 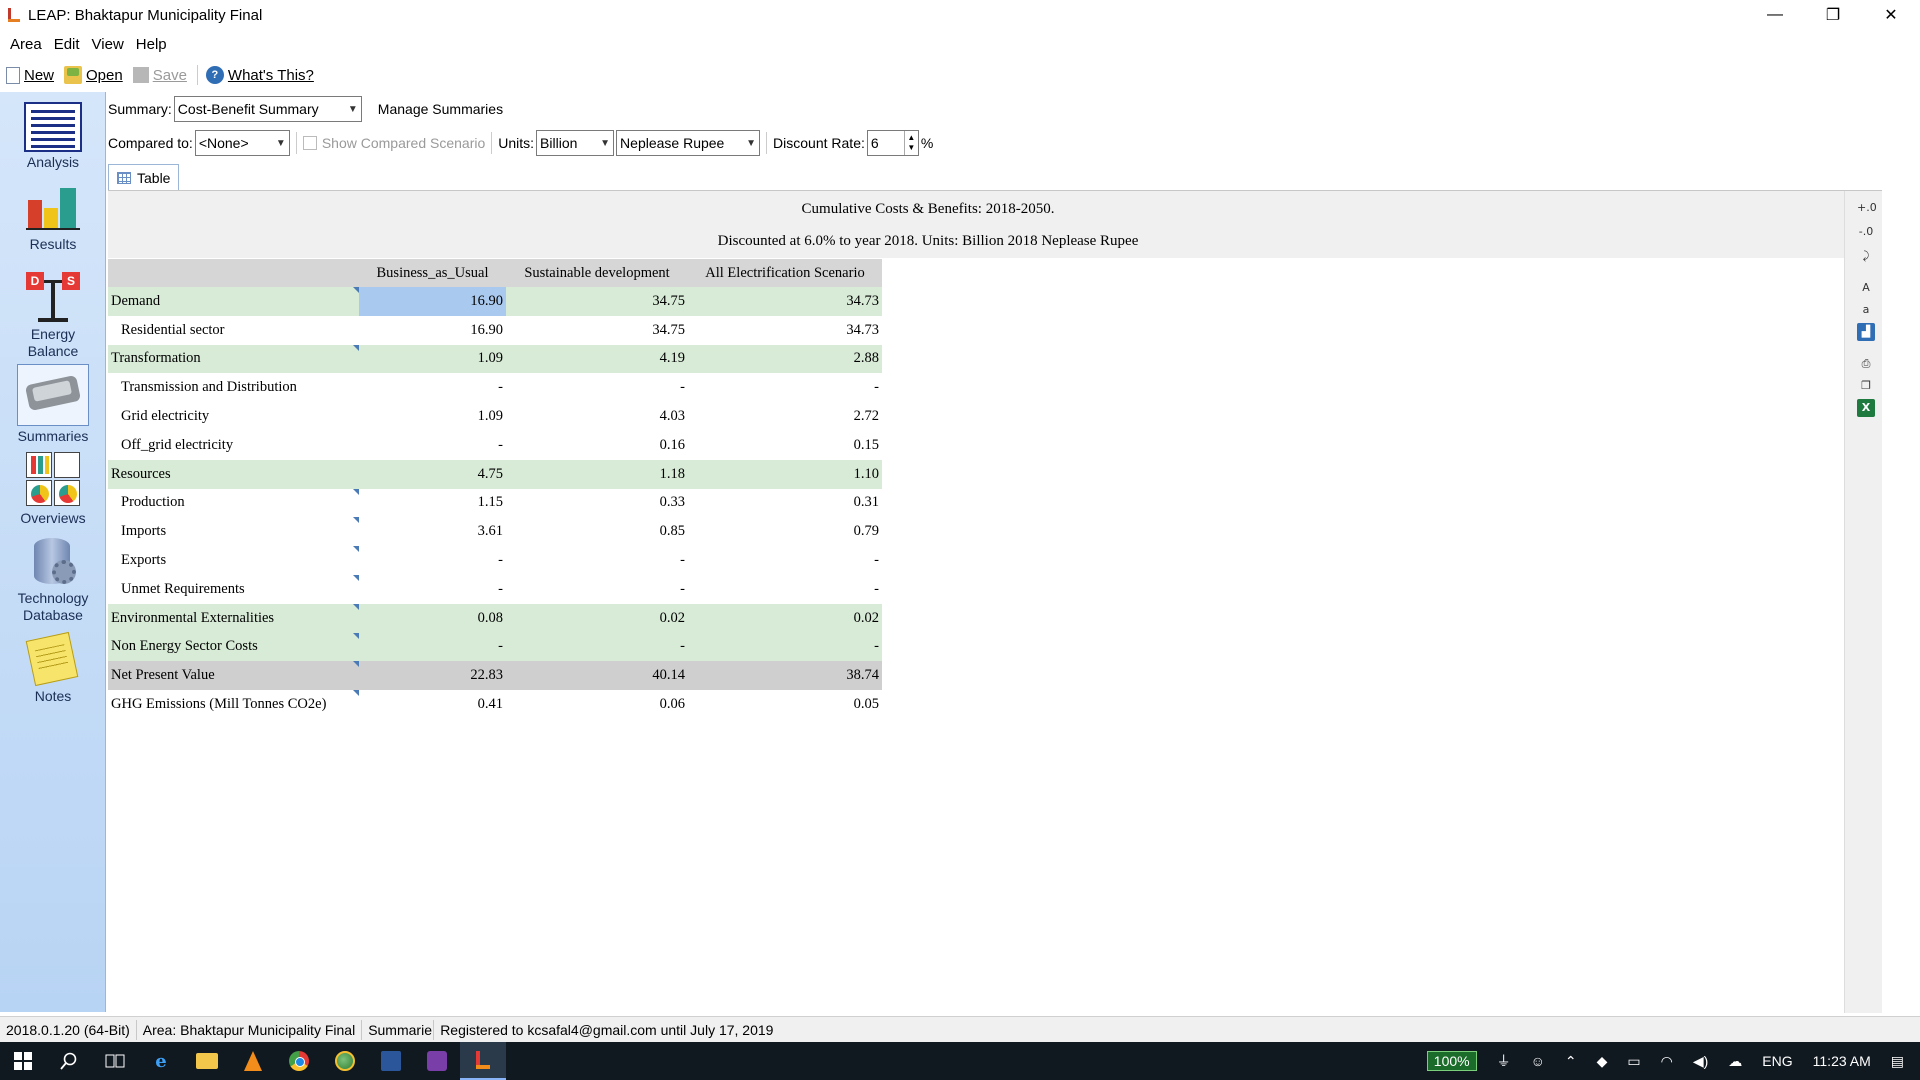 What do you see at coordinates (785, 704) in the screenshot?
I see `table-cell: 0.05` at bounding box center [785, 704].